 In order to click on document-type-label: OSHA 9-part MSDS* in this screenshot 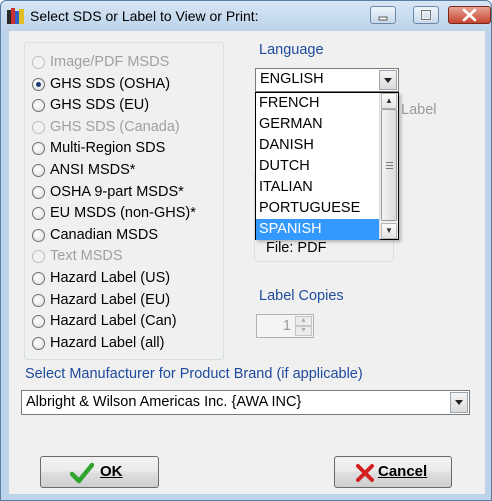, I will do `click(117, 191)`.